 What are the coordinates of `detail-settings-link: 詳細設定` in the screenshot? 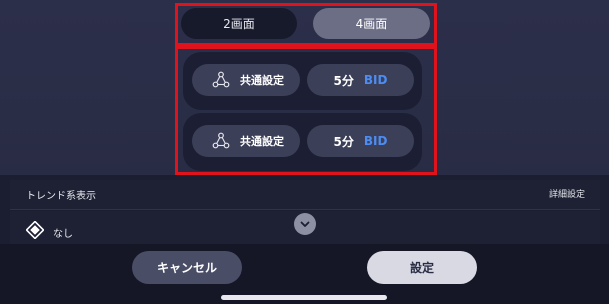 It's located at (567, 193).